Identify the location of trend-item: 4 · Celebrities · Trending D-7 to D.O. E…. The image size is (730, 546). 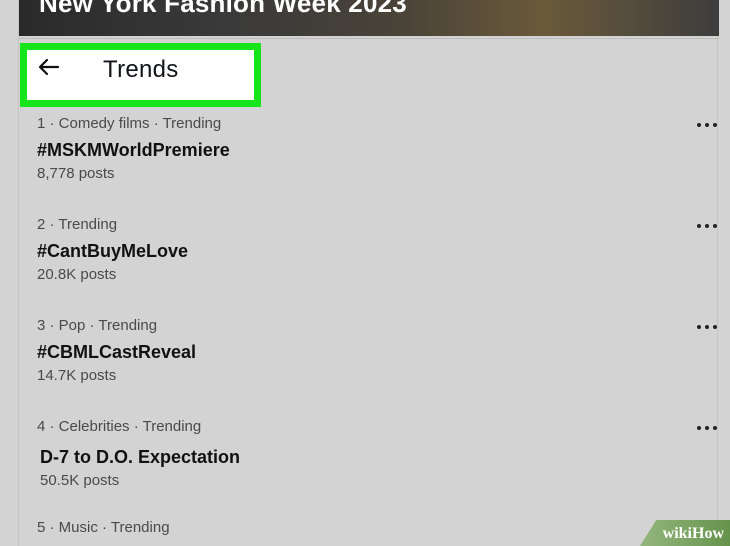
(377, 454).